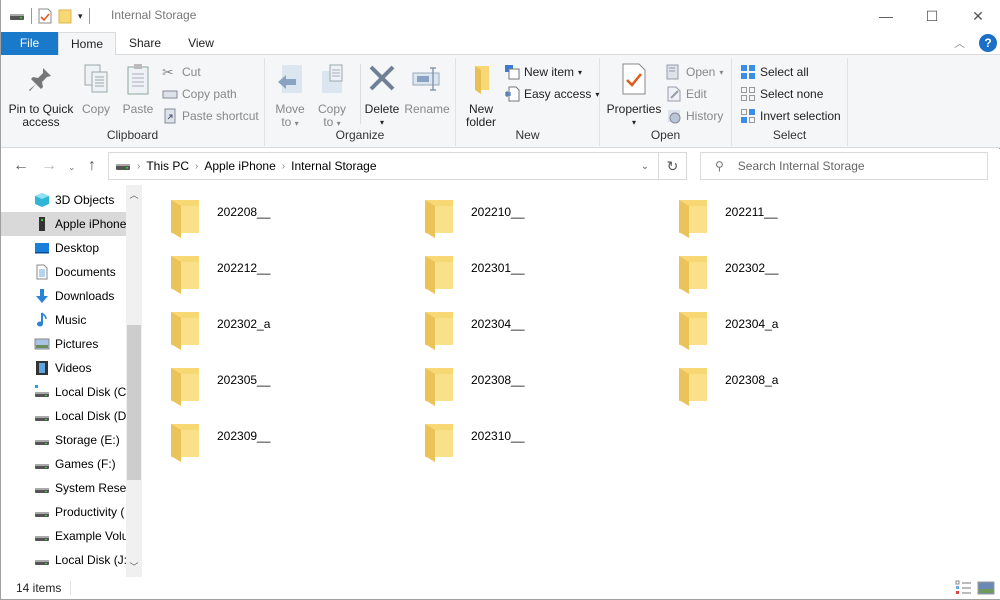 The image size is (1000, 600). What do you see at coordinates (63, 248) in the screenshot?
I see `nav-item: Desktop` at bounding box center [63, 248].